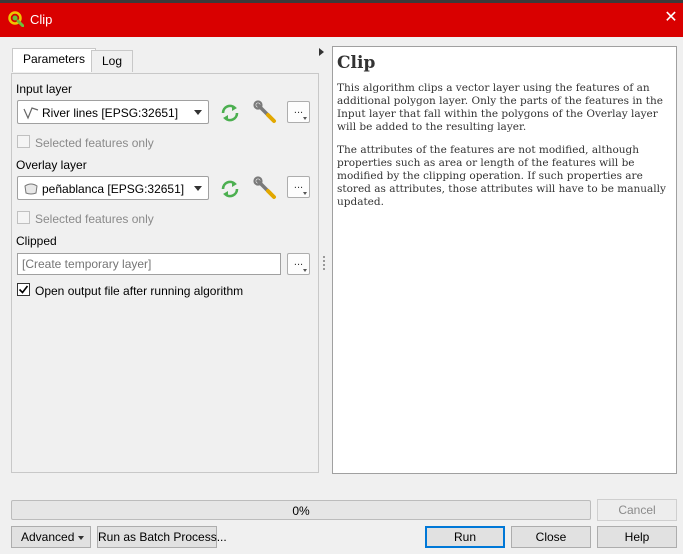 The width and height of the screenshot is (683, 554). I want to click on tab-log: Log, so click(112, 61).